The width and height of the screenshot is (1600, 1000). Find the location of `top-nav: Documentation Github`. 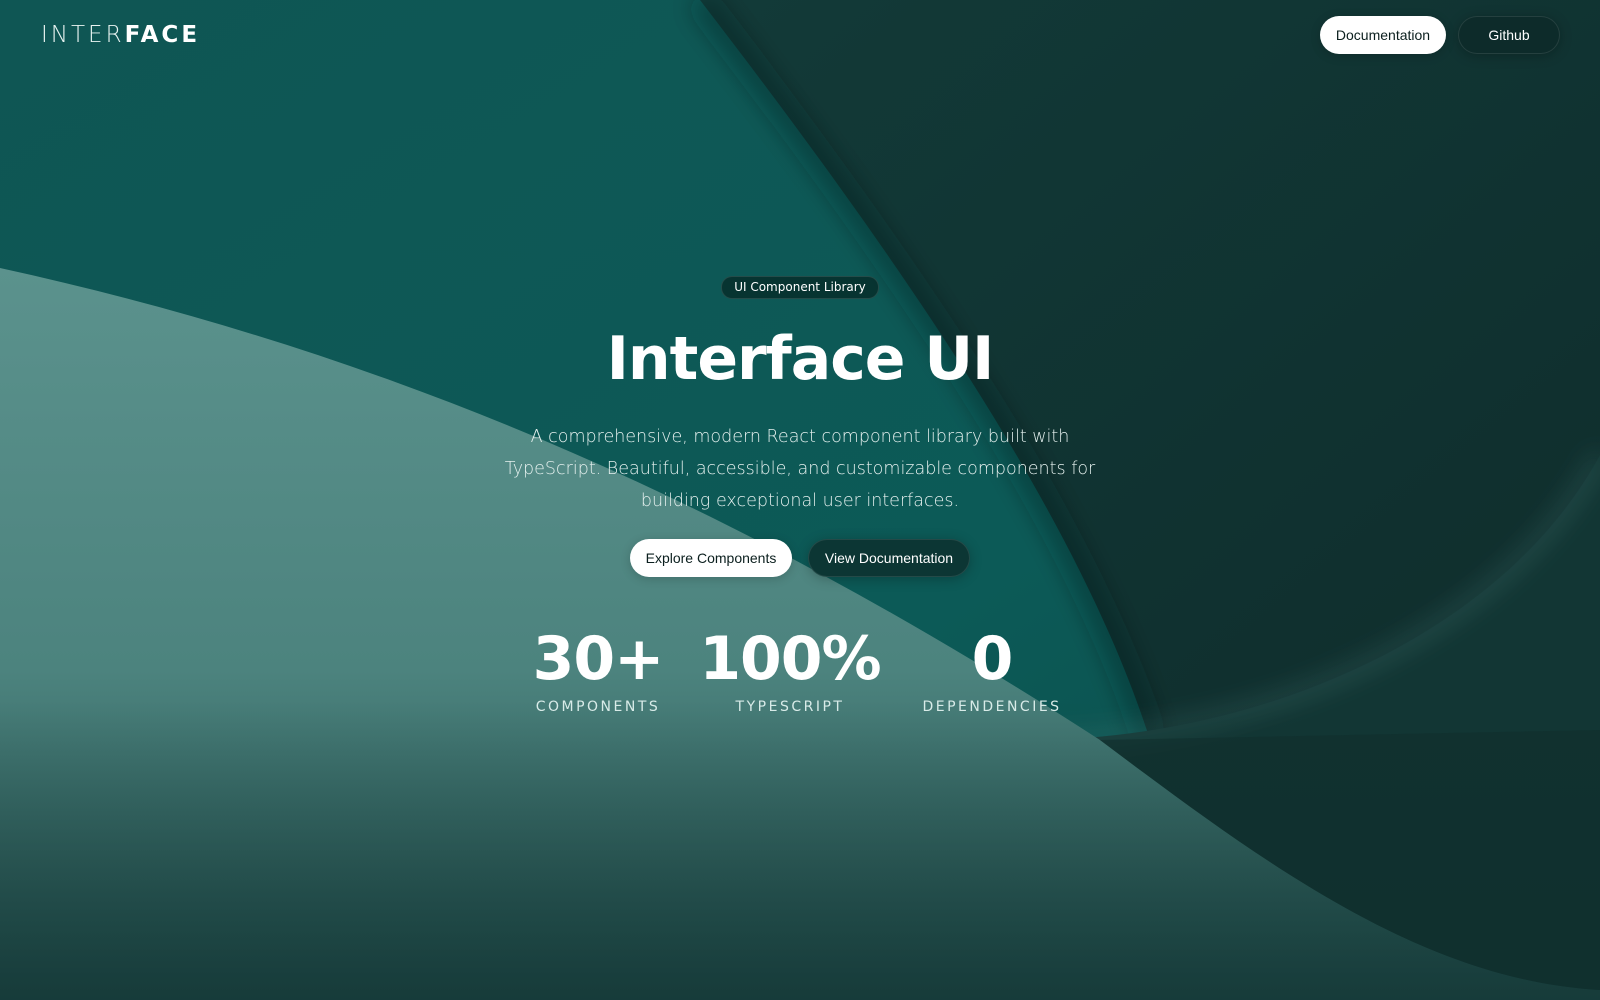

top-nav: Documentation Github is located at coordinates (1440, 35).